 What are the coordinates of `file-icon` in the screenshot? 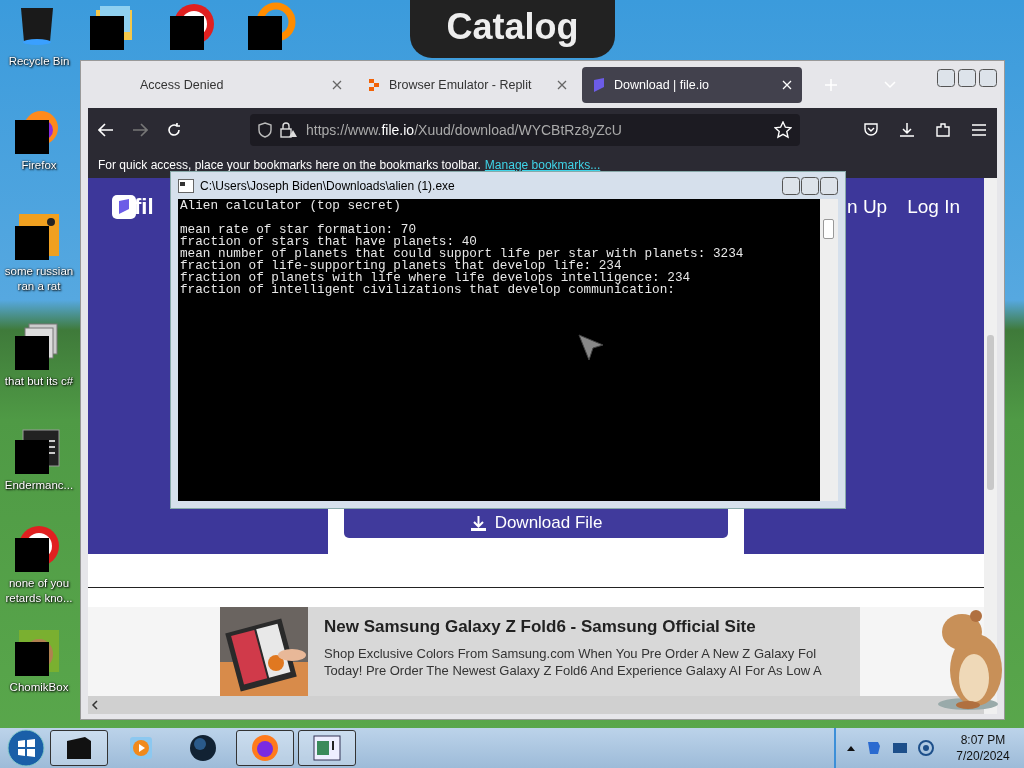 It's located at (599, 84).